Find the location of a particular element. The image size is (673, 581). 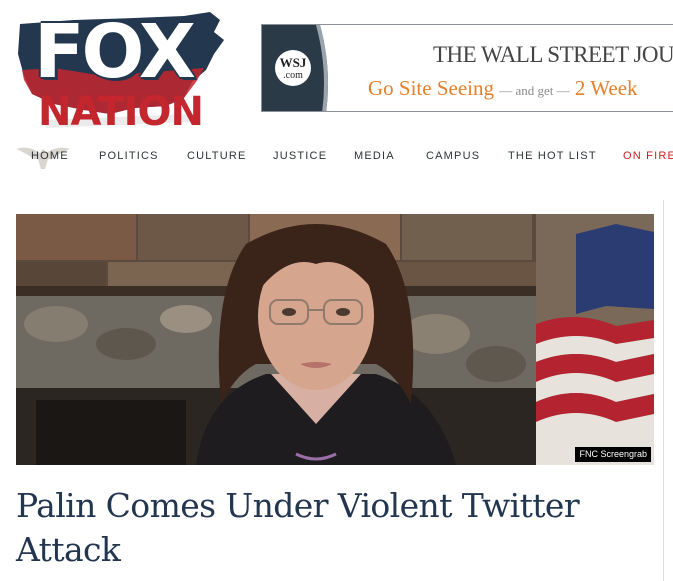

ad-title: THE WALL STREET JOURNAL. is located at coordinates (553, 54).